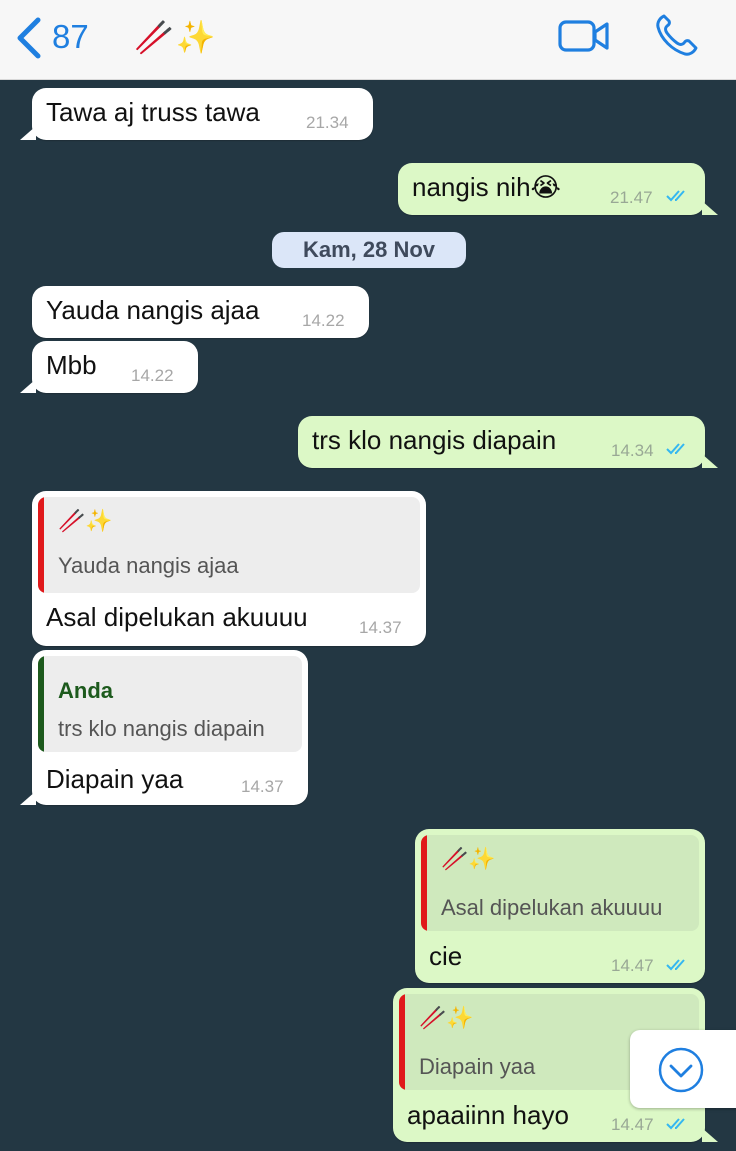 The height and width of the screenshot is (1151, 736). Describe the element at coordinates (678, 35) in the screenshot. I see `phone-call-icon` at that location.